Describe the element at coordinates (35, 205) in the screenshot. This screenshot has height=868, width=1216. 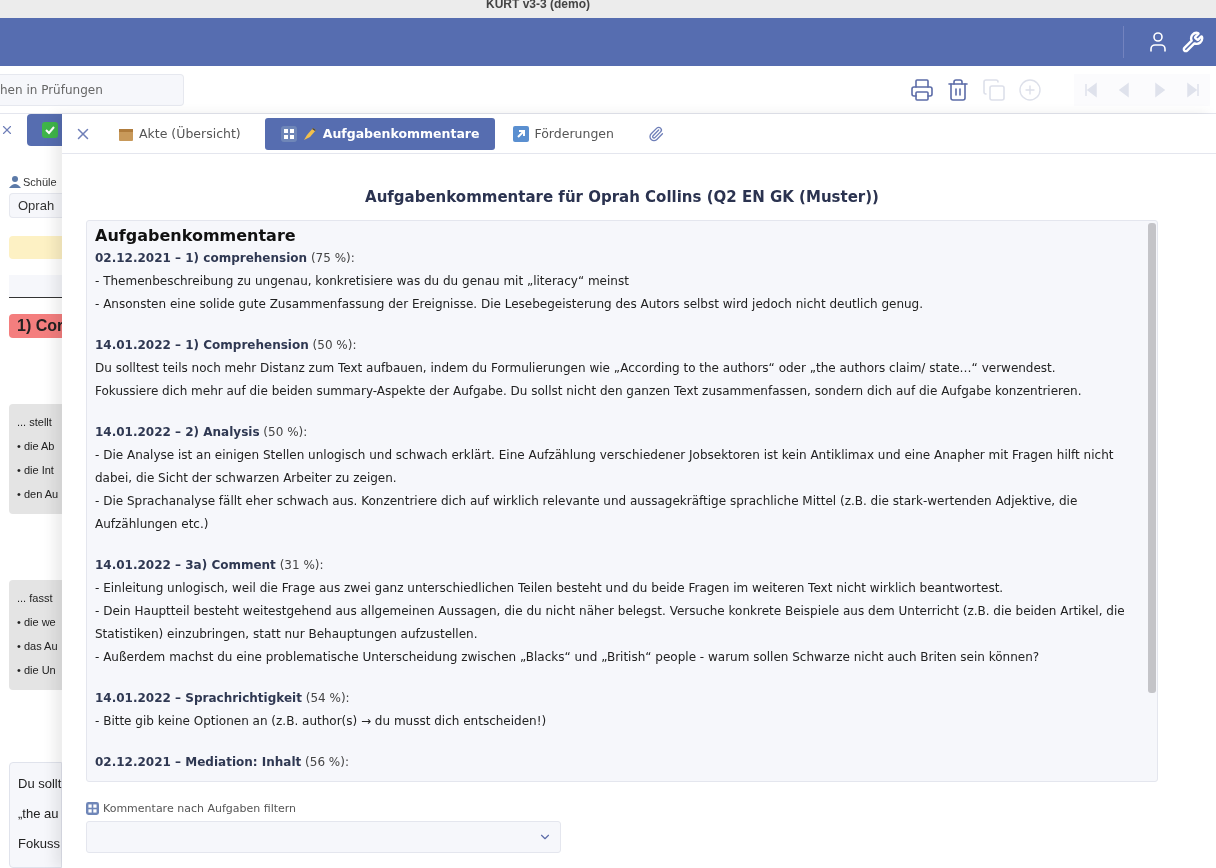
I see `student-field: Oprah` at that location.